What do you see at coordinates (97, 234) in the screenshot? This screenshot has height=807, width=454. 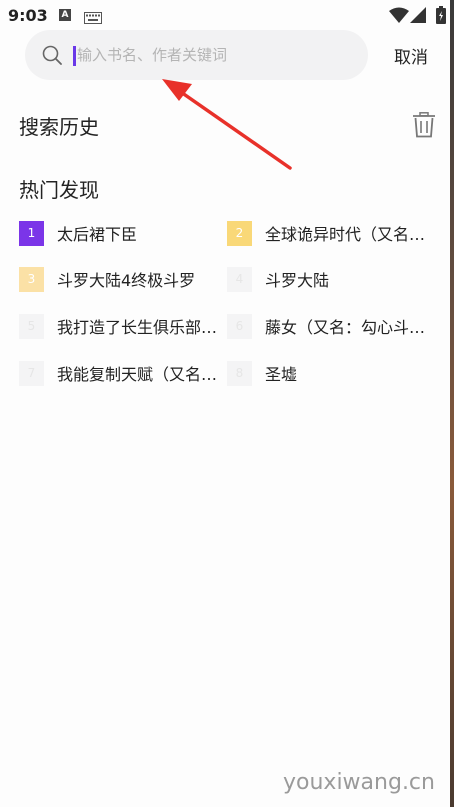 I see `hot-item-title: 太后裙下臣` at bounding box center [97, 234].